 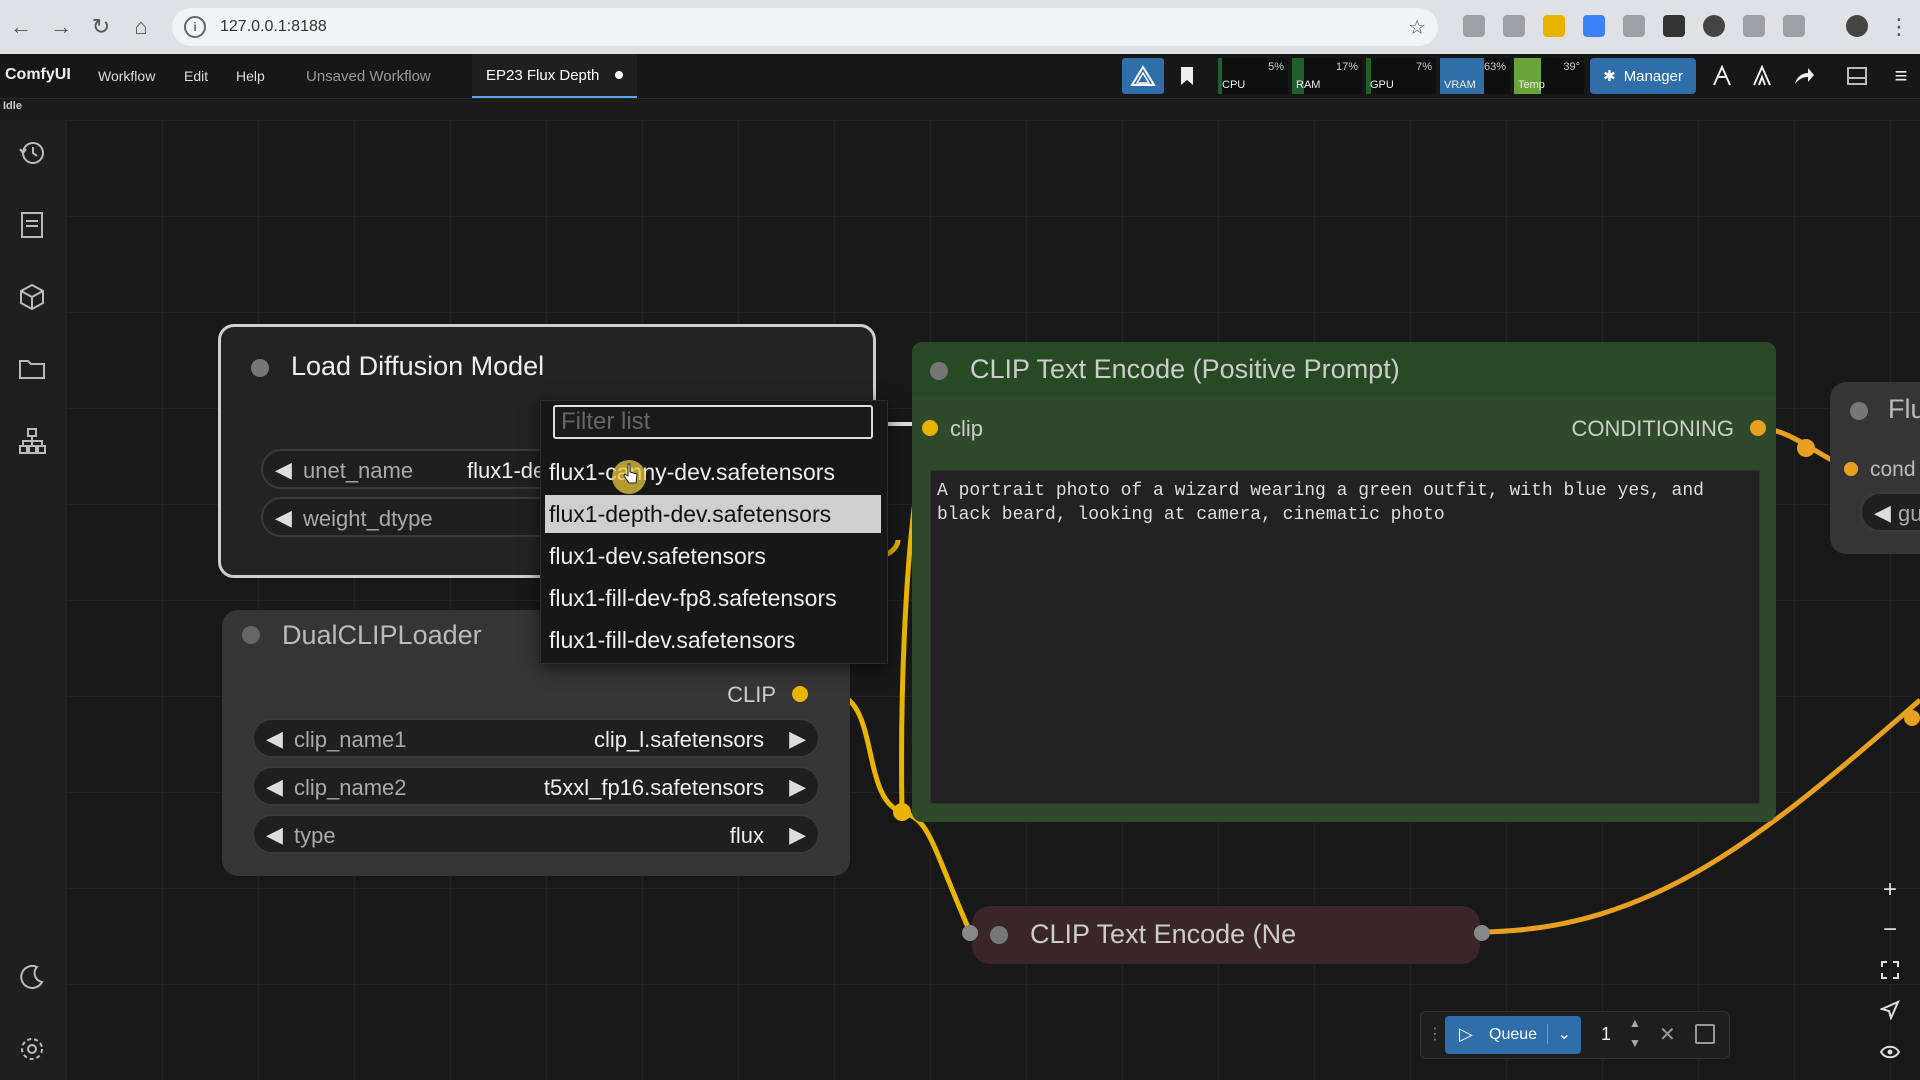 I want to click on node-title: DualCLIPLoader, so click(x=382, y=635).